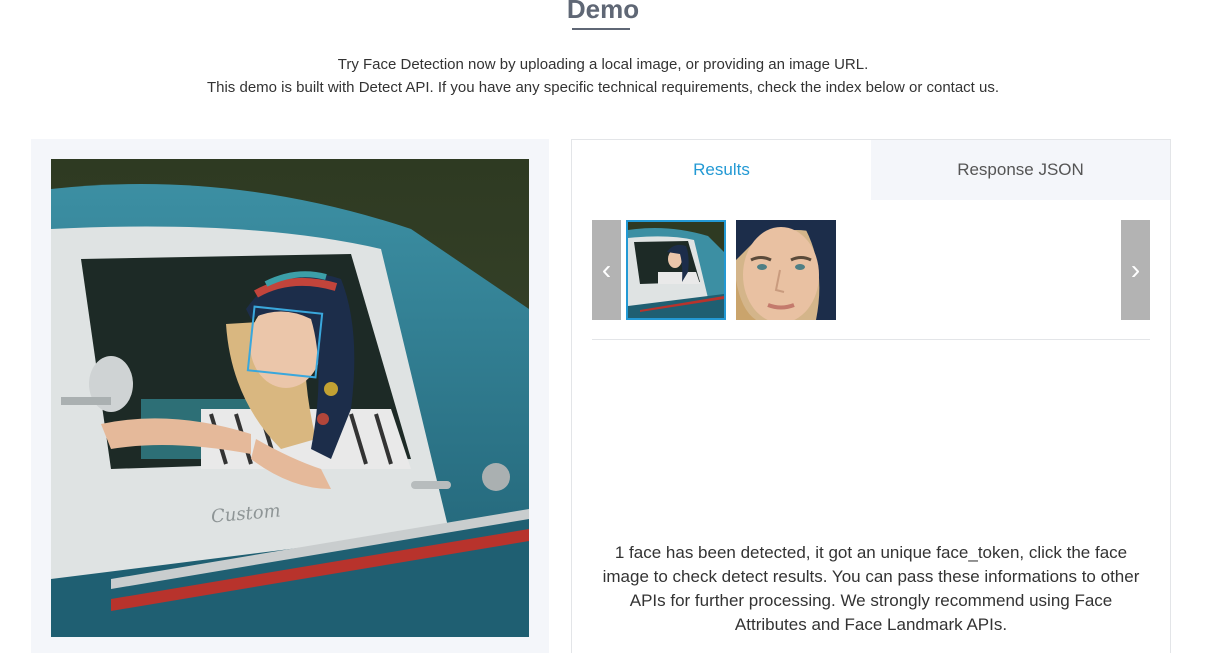  Describe the element at coordinates (285, 342) in the screenshot. I see `detected-face-box` at that location.